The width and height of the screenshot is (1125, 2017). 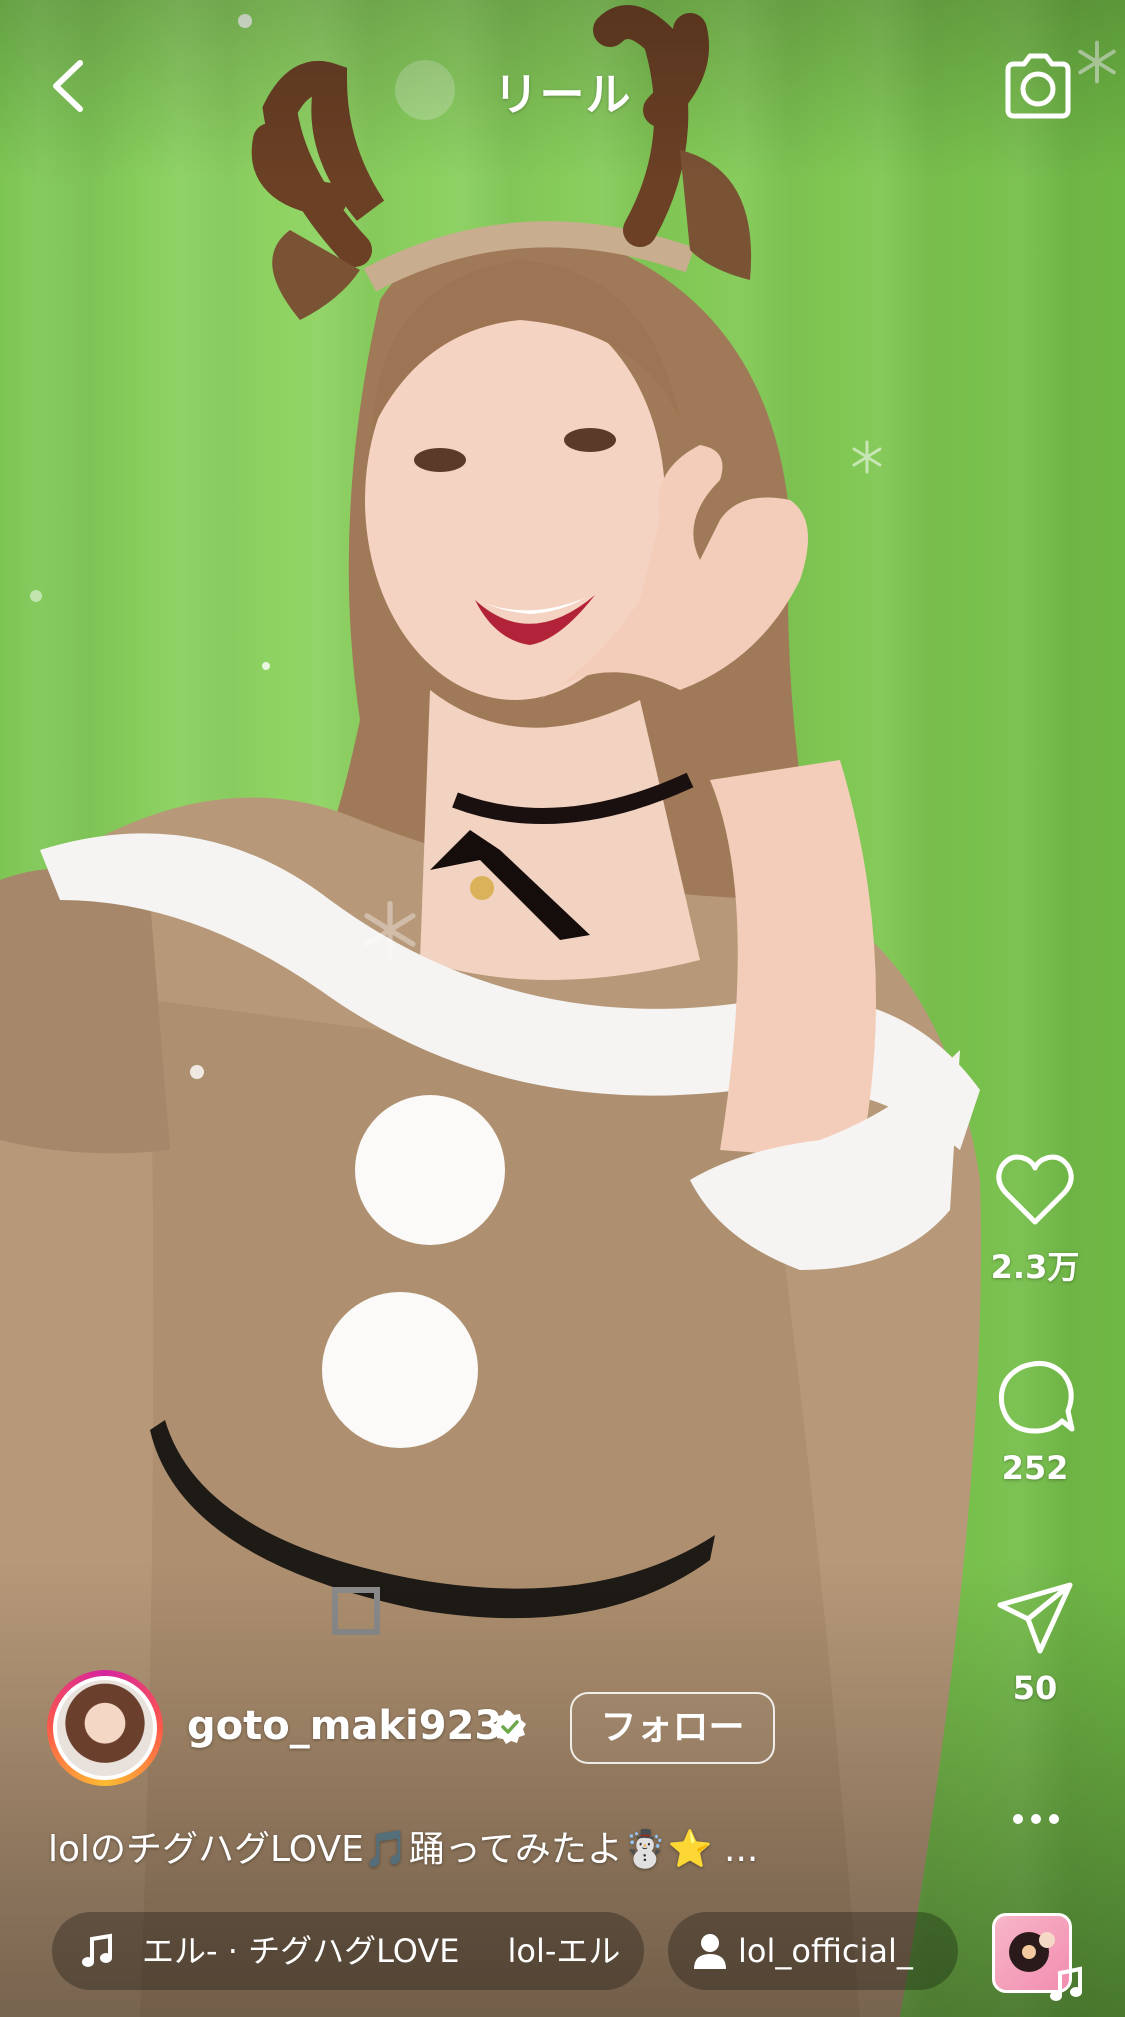 I want to click on camera-button, so click(x=1038, y=86).